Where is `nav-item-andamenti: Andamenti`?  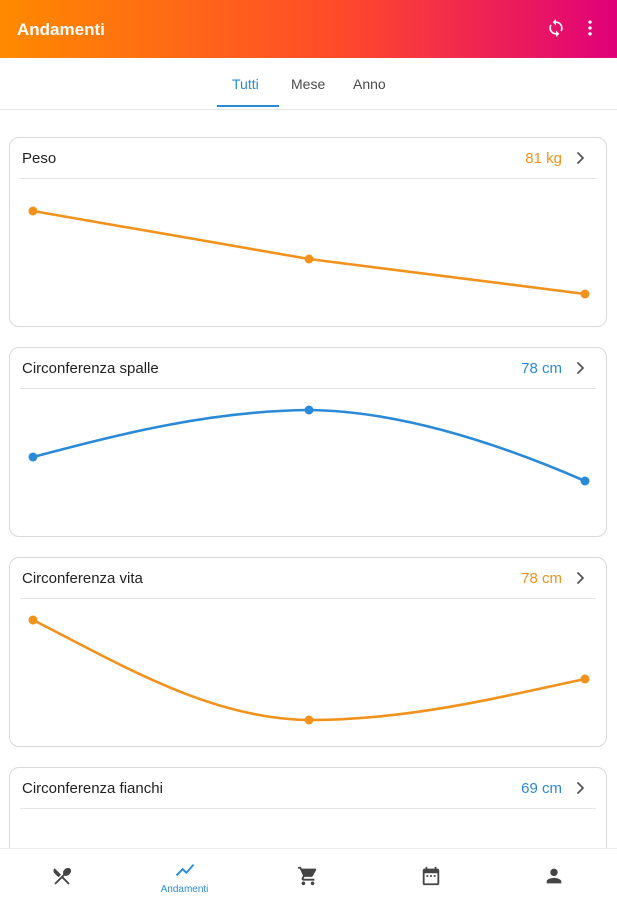 nav-item-andamenti: Andamenti is located at coordinates (184, 874).